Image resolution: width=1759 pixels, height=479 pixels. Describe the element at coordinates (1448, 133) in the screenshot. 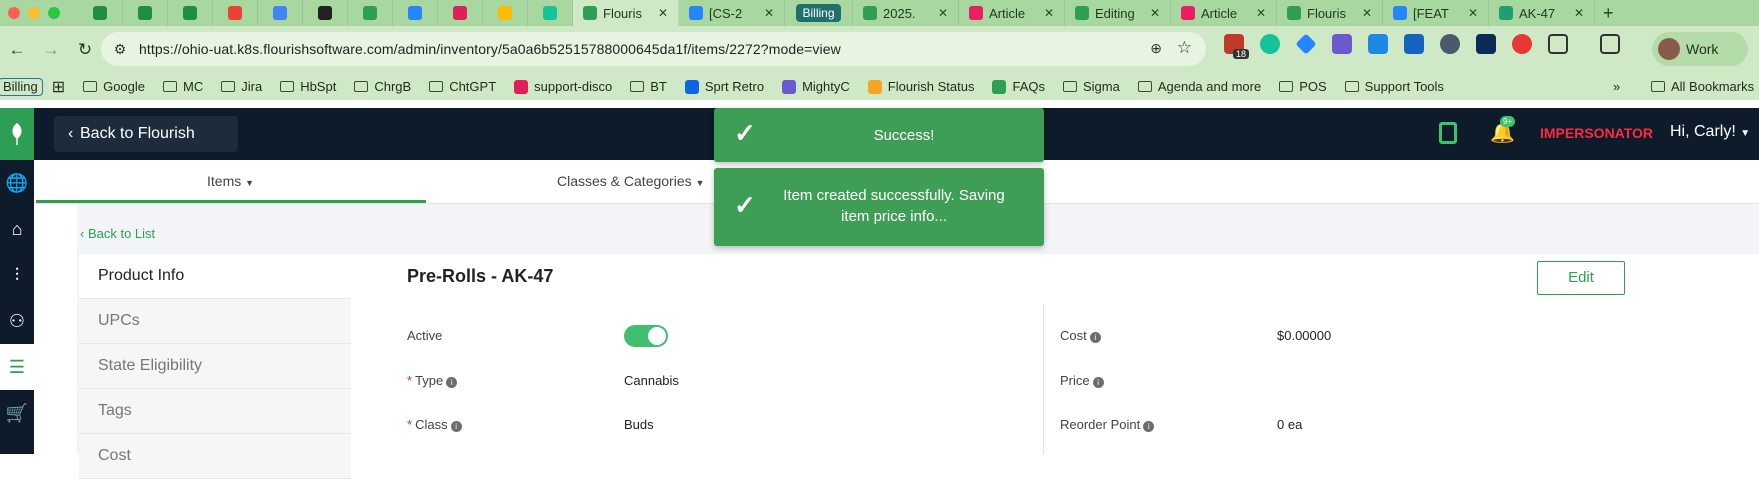

I see `book-icon` at that location.